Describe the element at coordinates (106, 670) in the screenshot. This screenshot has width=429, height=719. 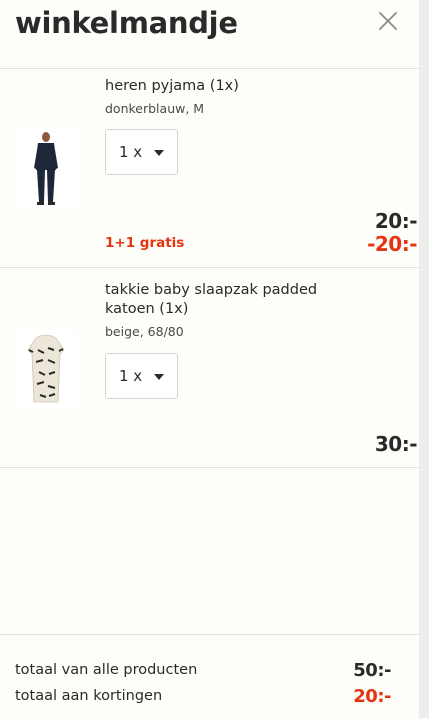
I see `products-total-label: totaal van alle producten` at that location.